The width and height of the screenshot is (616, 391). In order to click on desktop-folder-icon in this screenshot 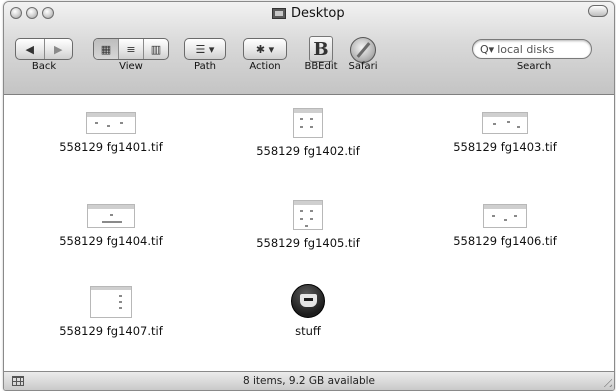, I will do `click(279, 13)`.